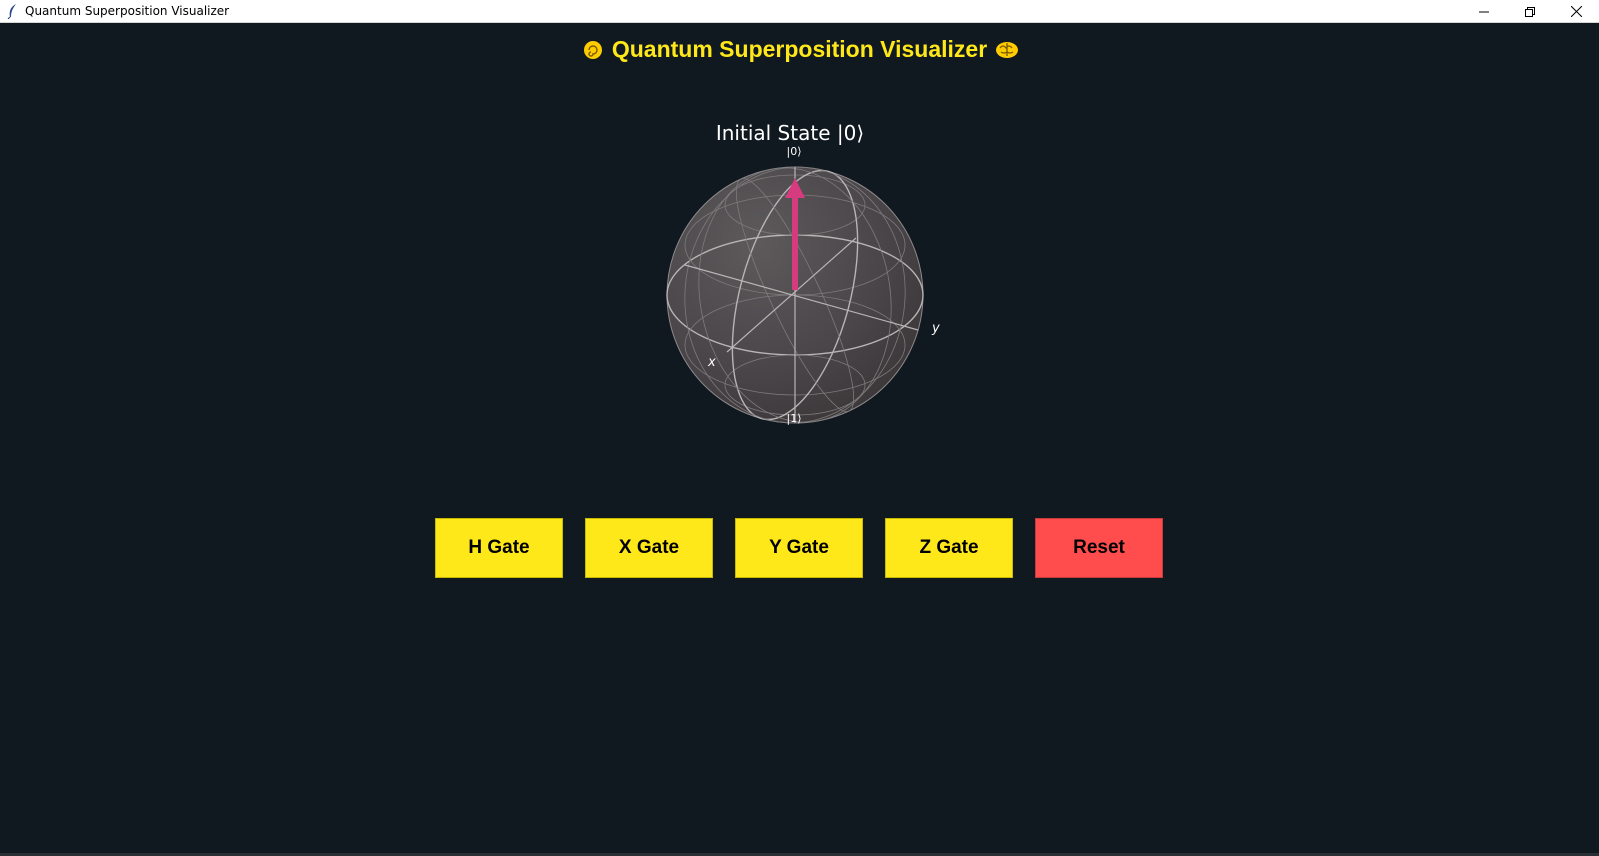  What do you see at coordinates (799, 548) in the screenshot?
I see `y-gate-button: Y Gate` at bounding box center [799, 548].